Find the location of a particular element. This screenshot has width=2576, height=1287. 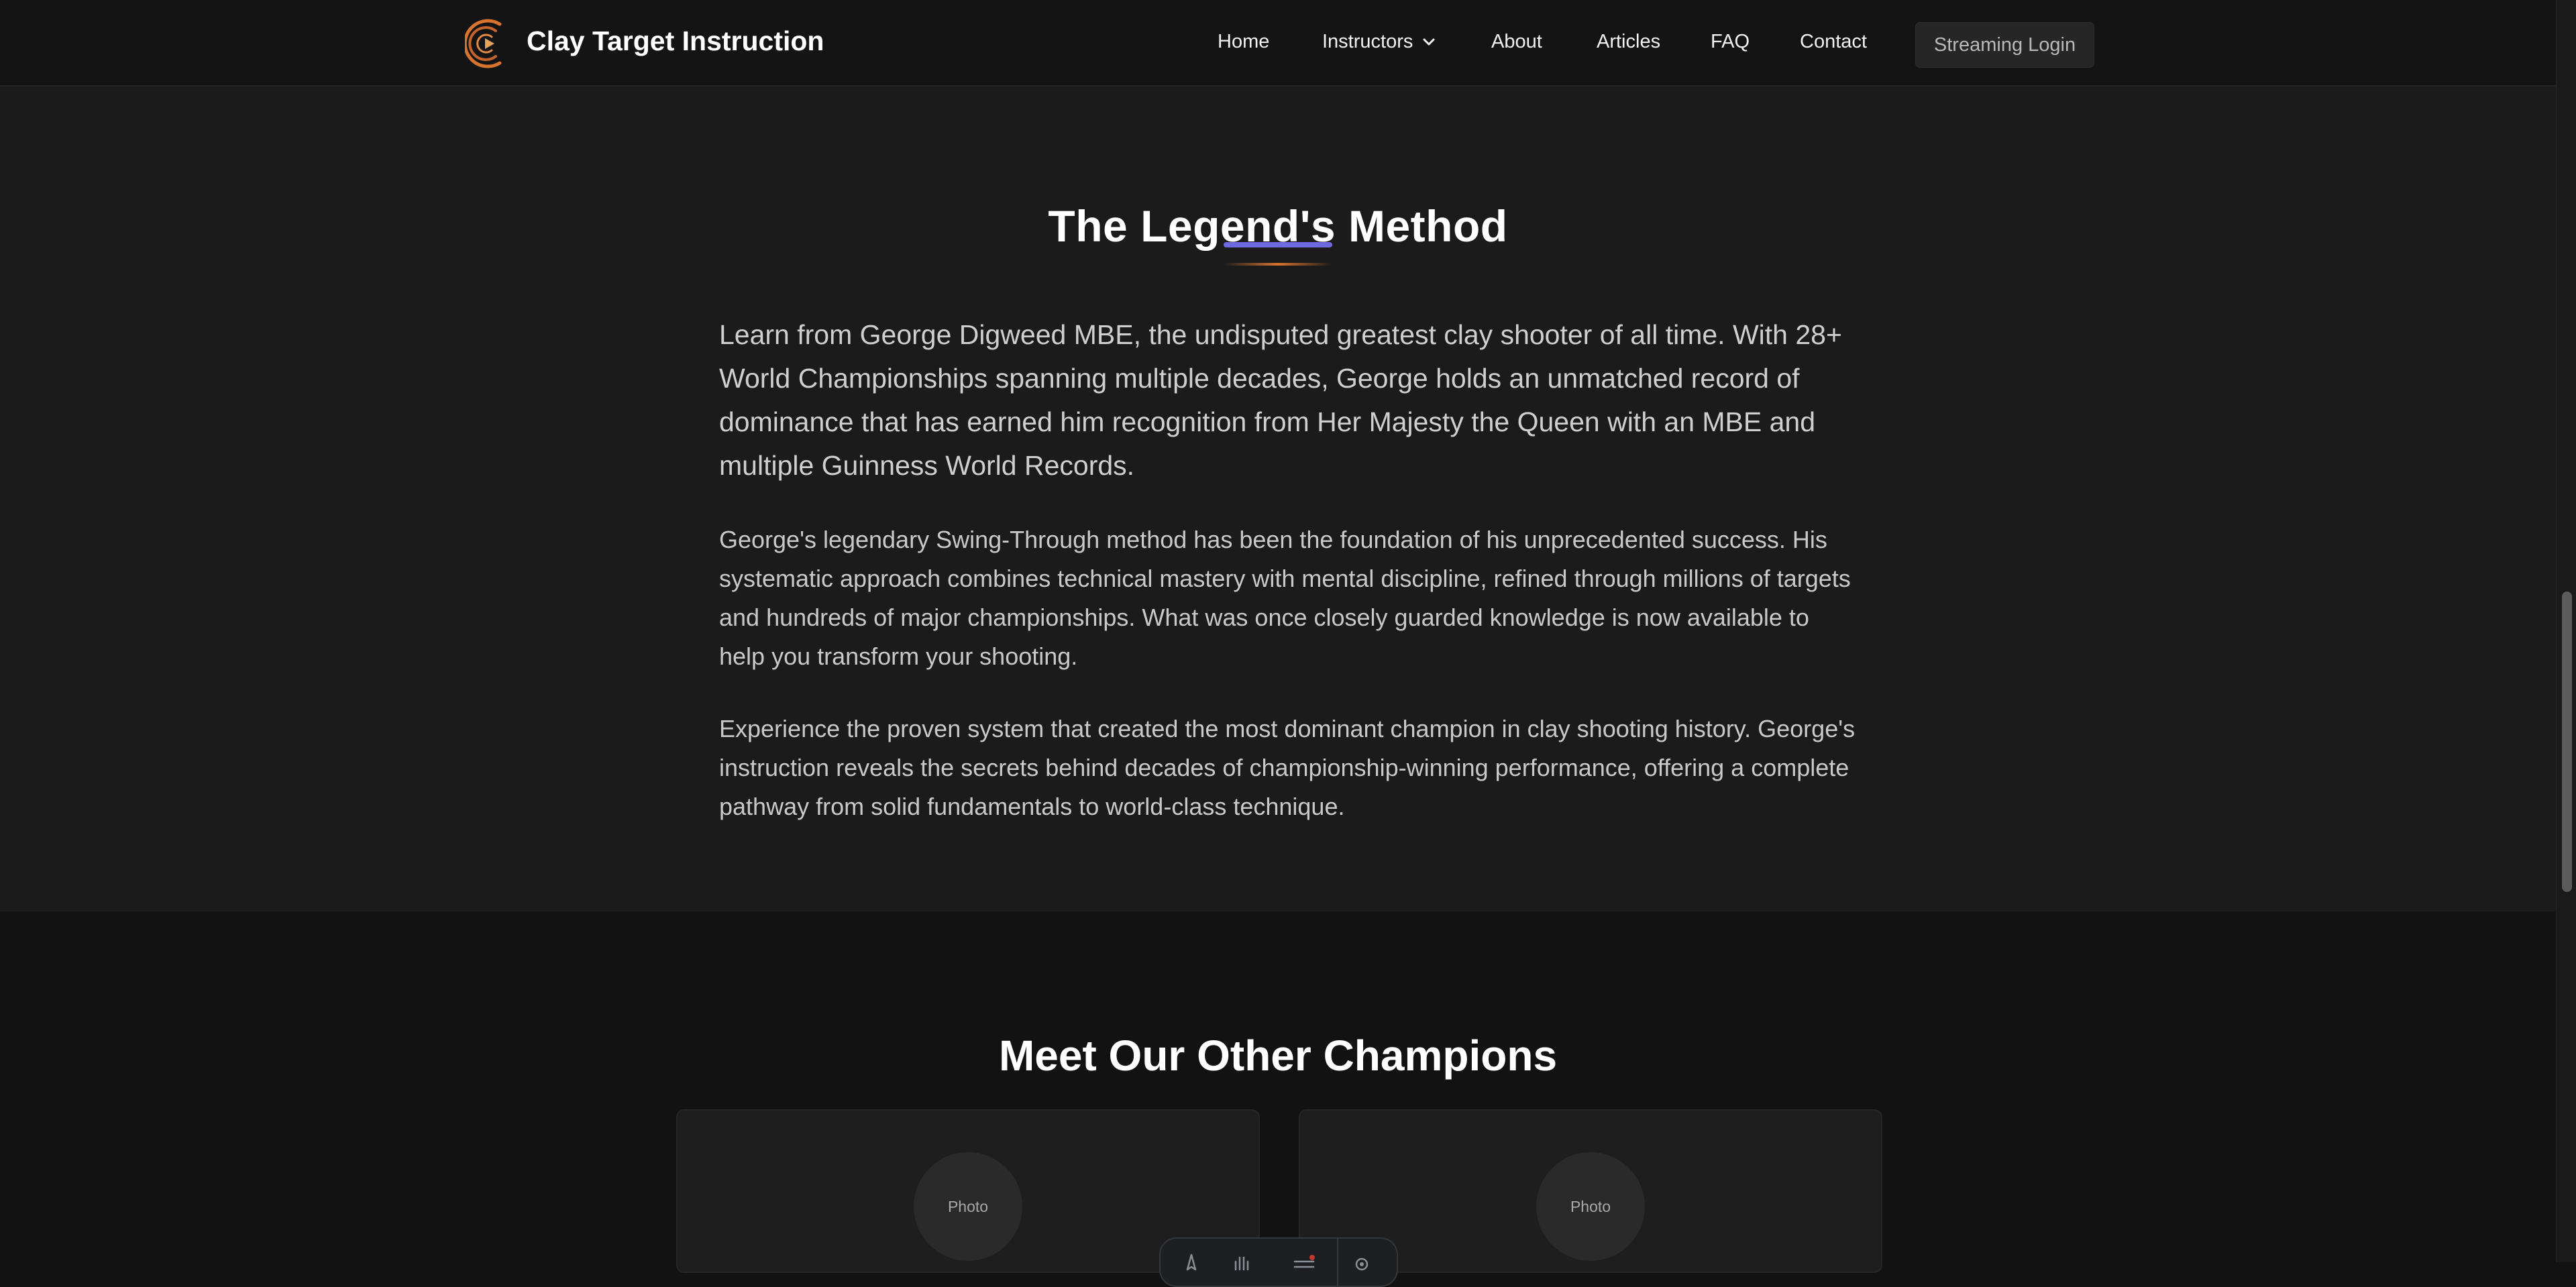

chevron-down-icon is located at coordinates (1429, 41).